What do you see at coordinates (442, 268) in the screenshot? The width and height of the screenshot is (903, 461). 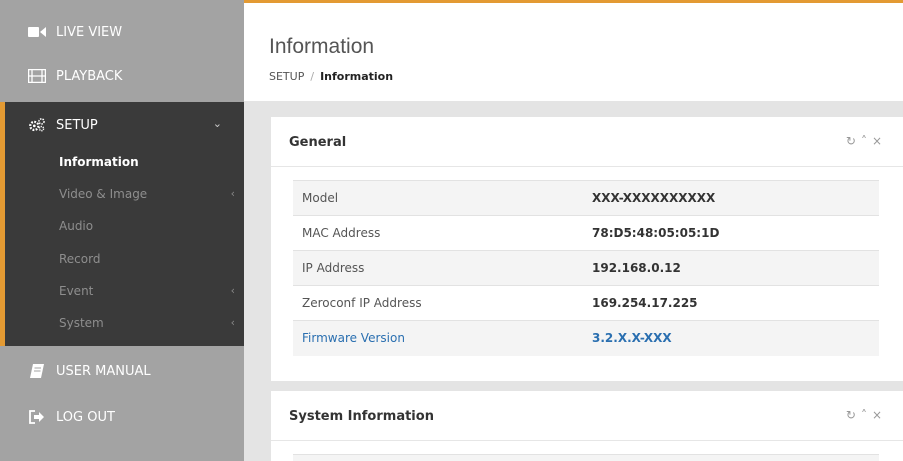 I see `row-label: IP Address` at bounding box center [442, 268].